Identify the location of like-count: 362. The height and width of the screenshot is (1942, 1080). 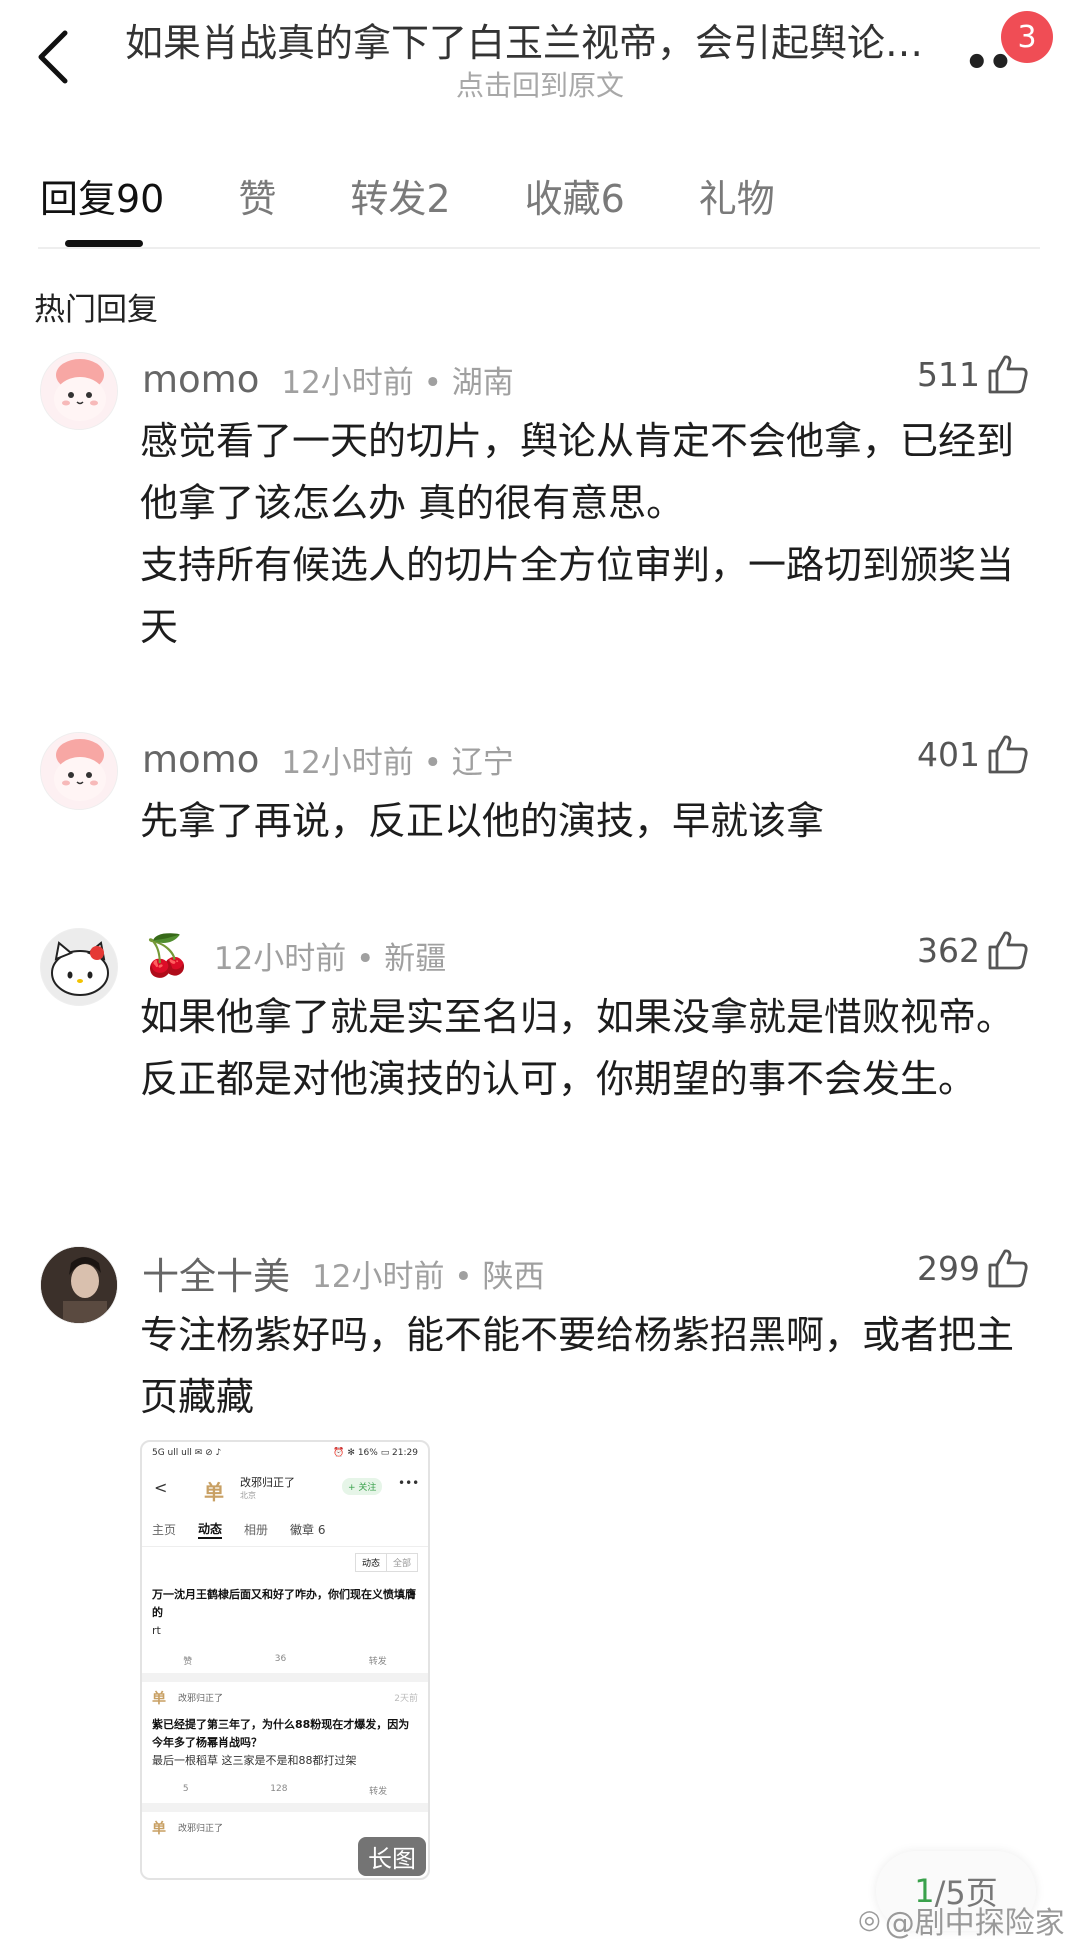
(948, 950).